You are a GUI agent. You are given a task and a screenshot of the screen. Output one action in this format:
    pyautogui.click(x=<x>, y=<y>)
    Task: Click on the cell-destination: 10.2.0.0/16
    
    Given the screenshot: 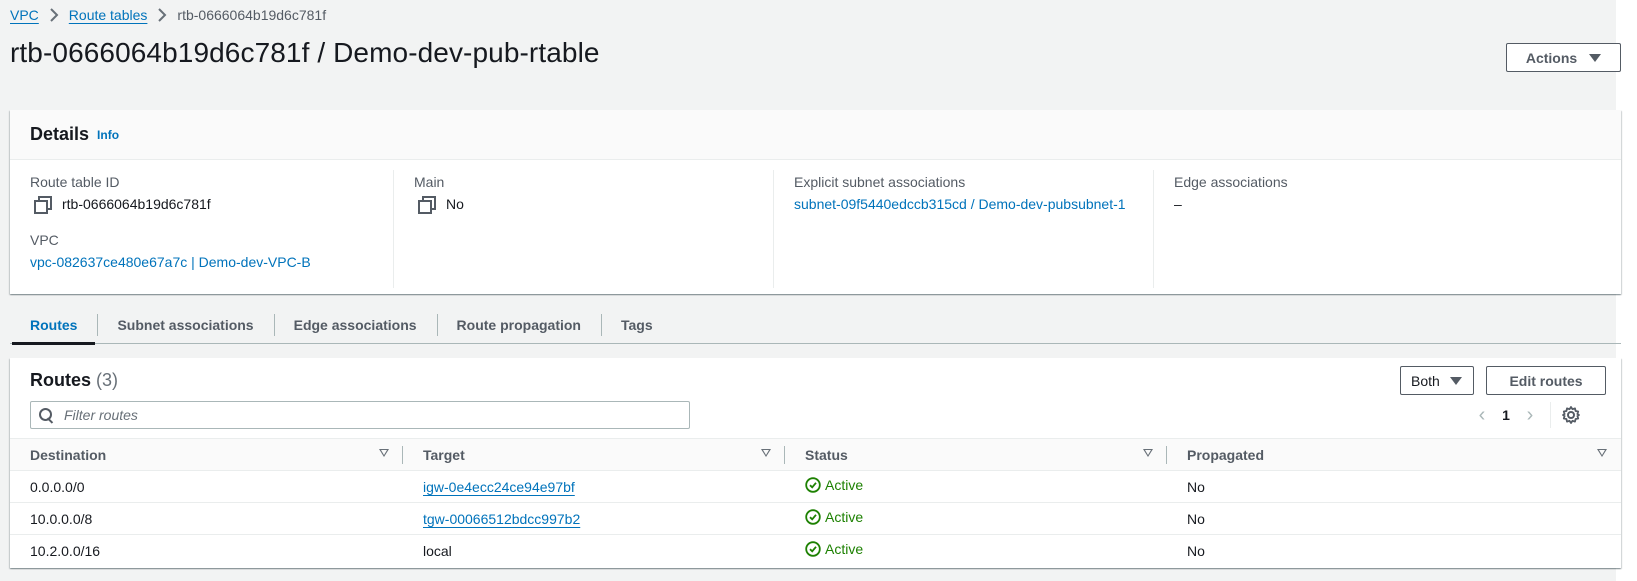 What is the action you would take?
    pyautogui.click(x=65, y=550)
    